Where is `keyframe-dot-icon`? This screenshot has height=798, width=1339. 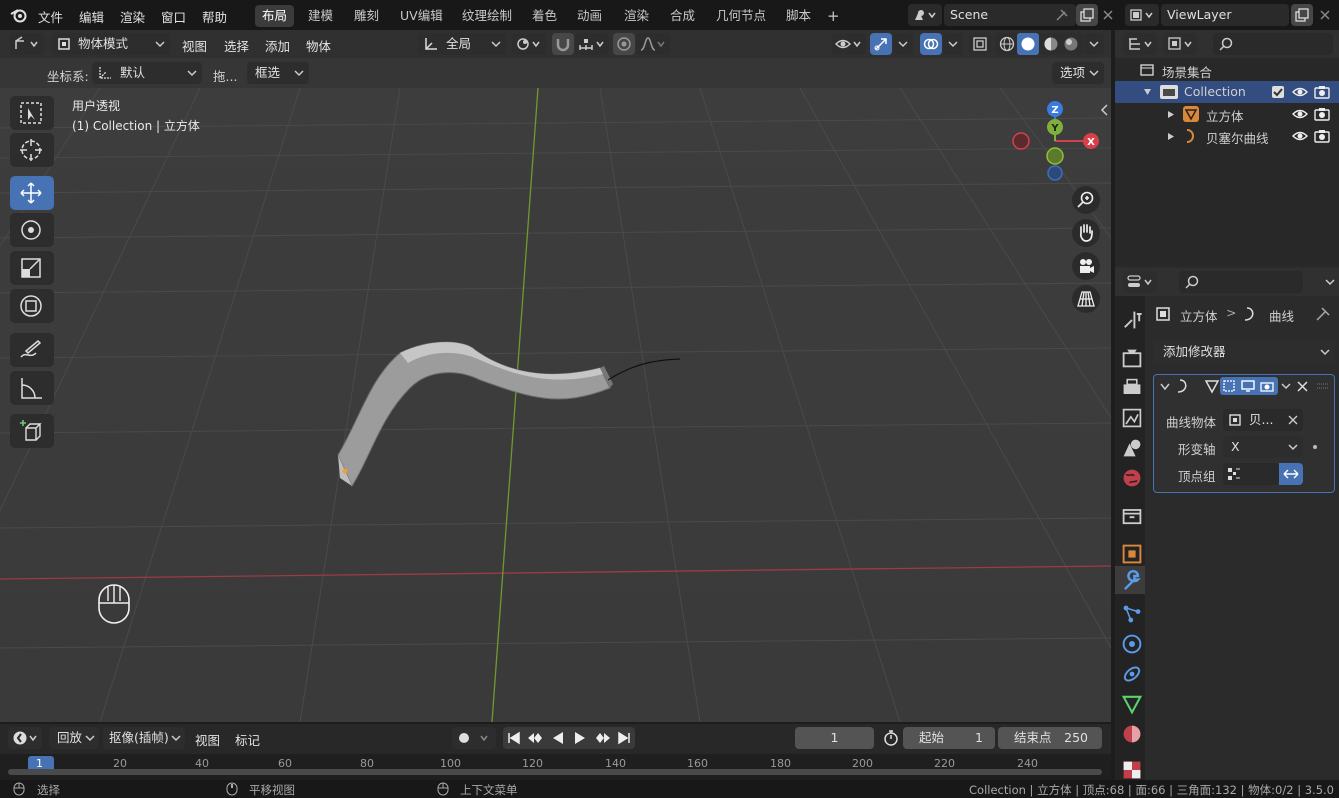
keyframe-dot-icon is located at coordinates (1315, 447).